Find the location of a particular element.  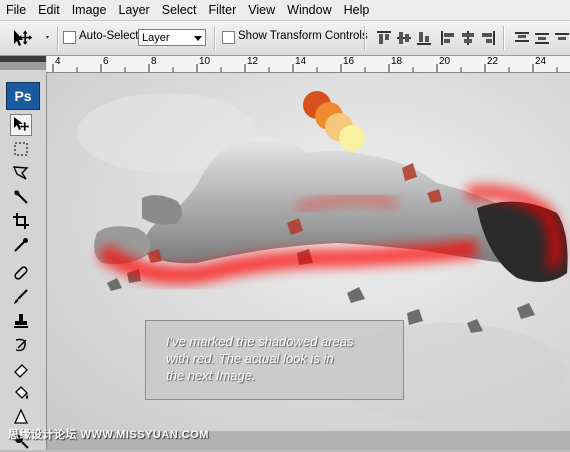

ruler-label: 16 is located at coordinates (349, 61).